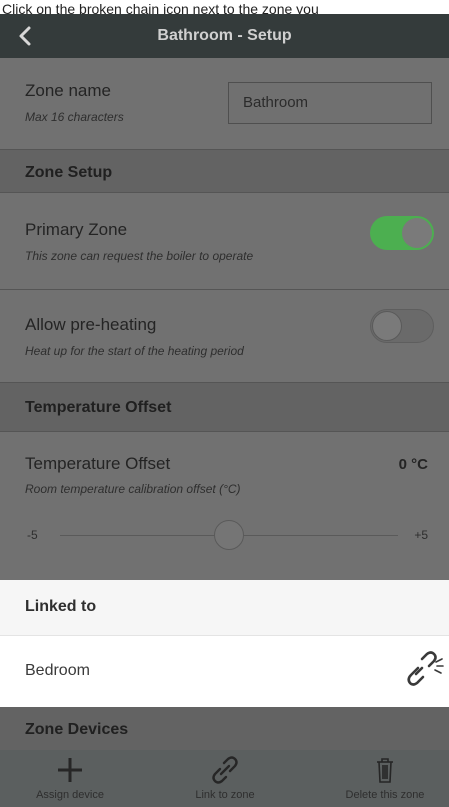 This screenshot has width=449, height=807. What do you see at coordinates (224, 407) in the screenshot?
I see `temperature-header: Temperature Offset` at bounding box center [224, 407].